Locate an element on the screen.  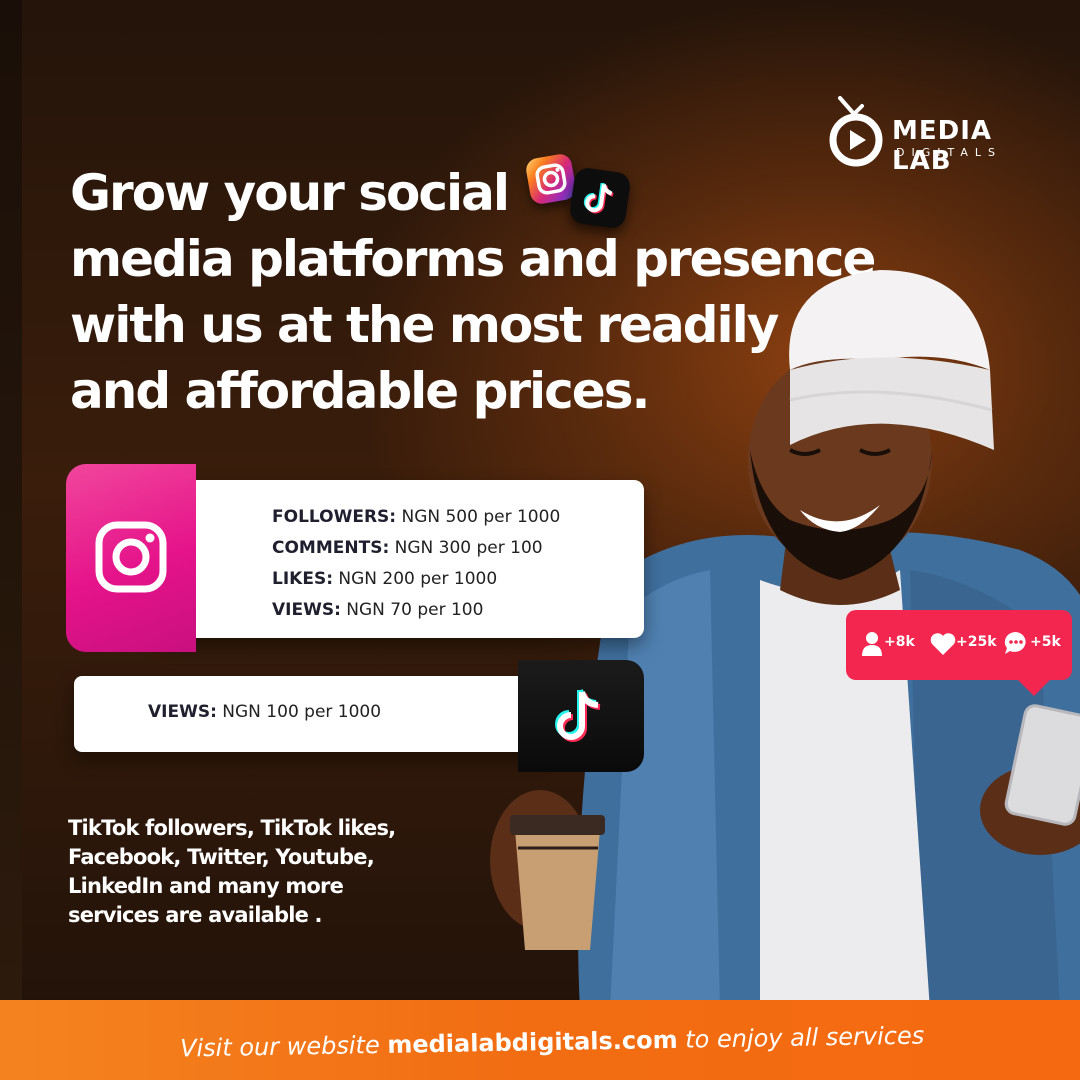
price-row-tiktok-views: VIEWS: NGN 100 per 1000 is located at coordinates (264, 712).